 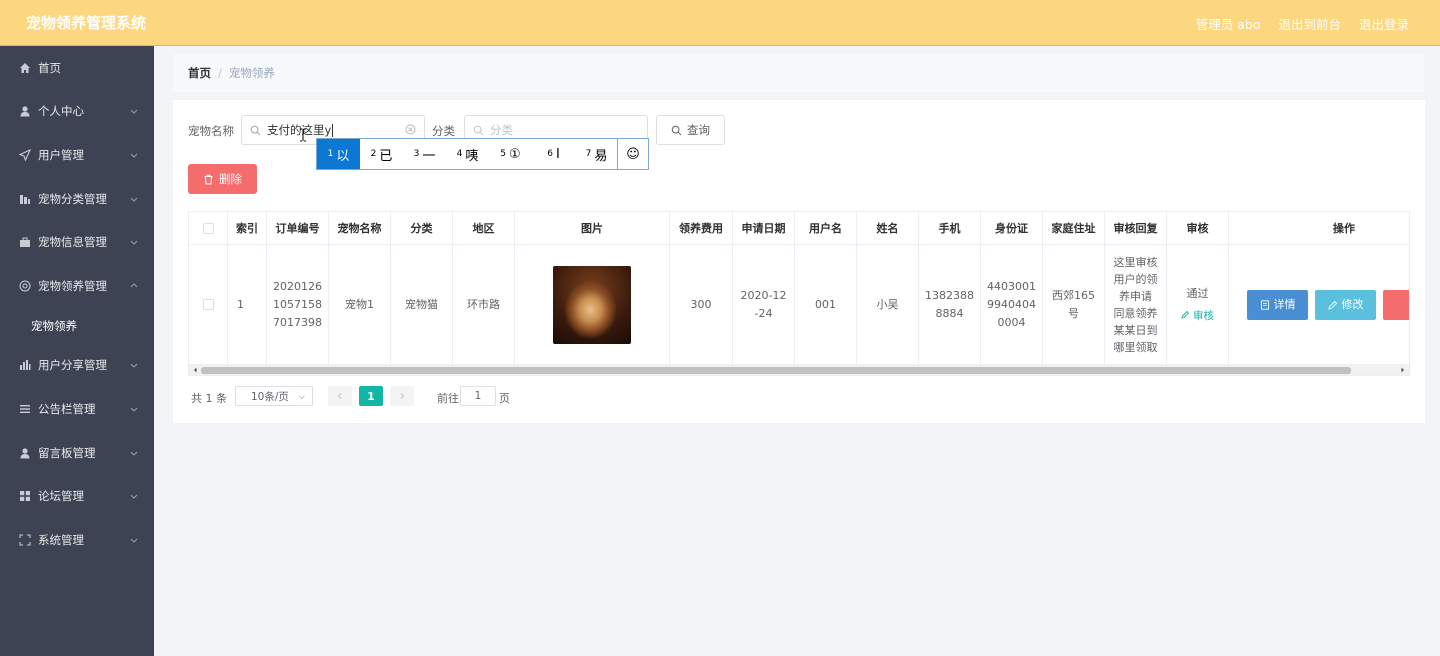 I want to click on sidebar-item-profile: 个人中心, so click(x=77, y=112).